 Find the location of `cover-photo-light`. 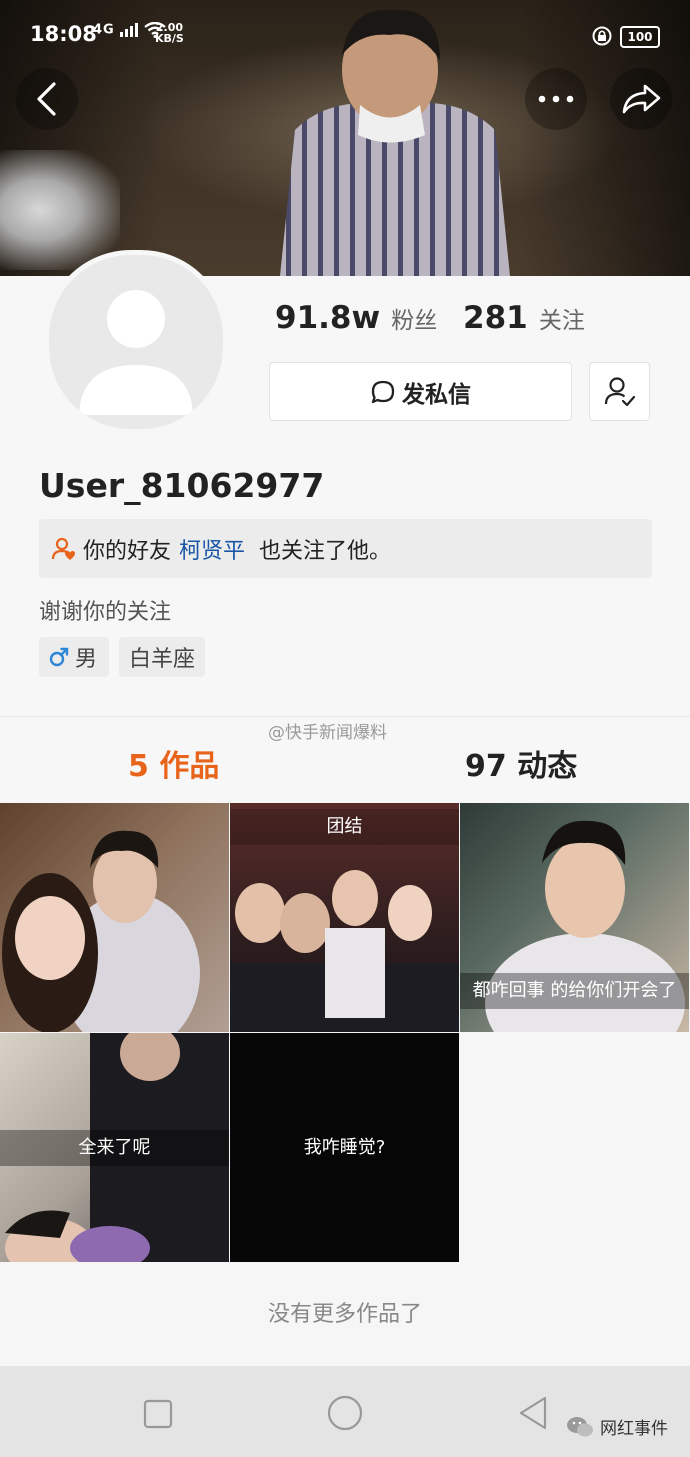

cover-photo-light is located at coordinates (60, 210).